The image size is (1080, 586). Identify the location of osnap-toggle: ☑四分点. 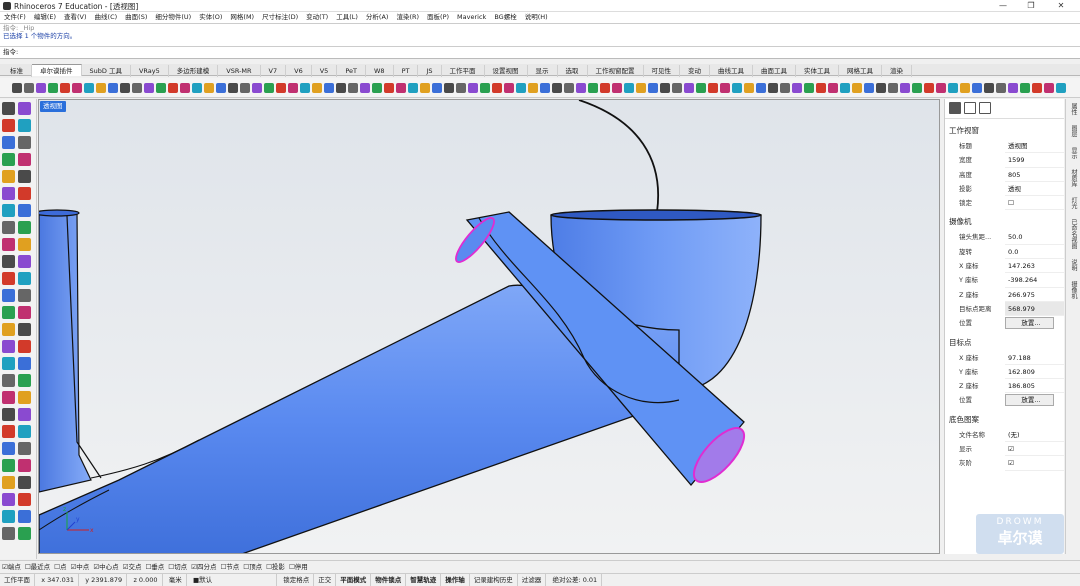
(203, 567).